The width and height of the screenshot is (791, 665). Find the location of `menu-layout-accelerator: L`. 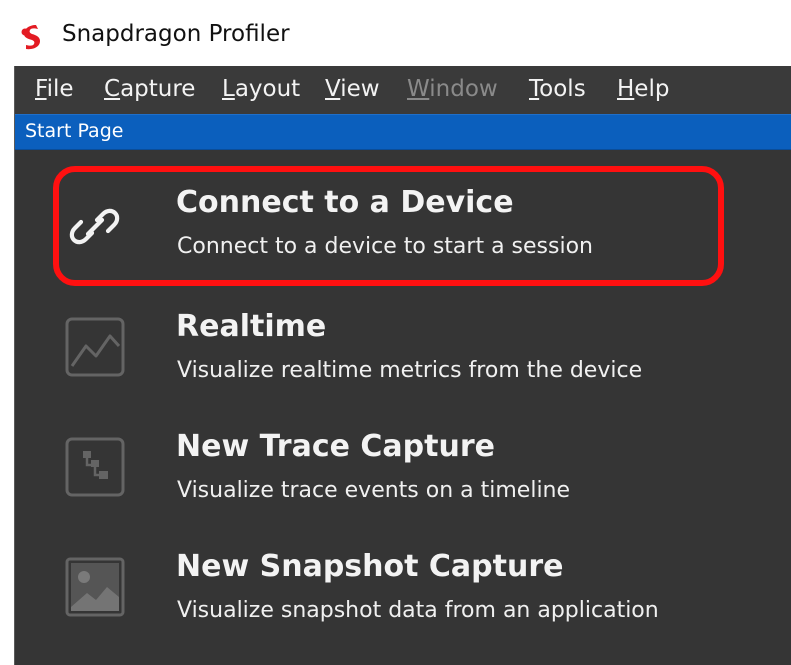

menu-layout-accelerator: L is located at coordinates (228, 89).